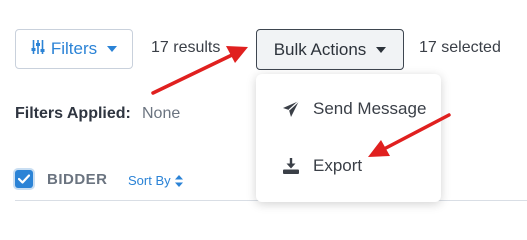  Describe the element at coordinates (186, 47) in the screenshot. I see `results-count: 17 results` at that location.